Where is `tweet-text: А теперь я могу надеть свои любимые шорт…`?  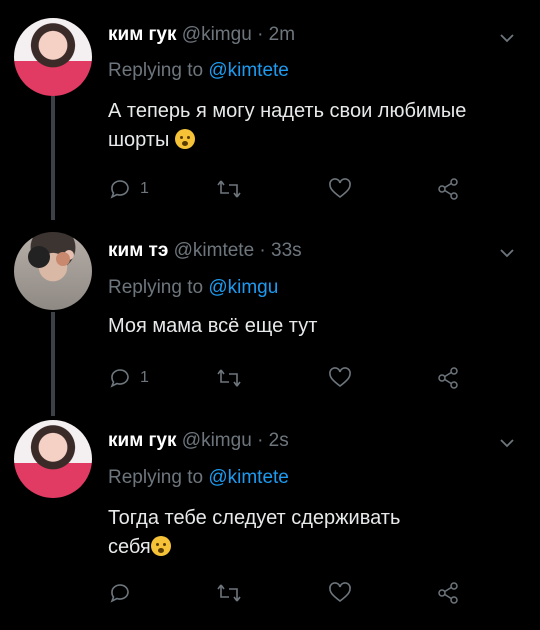
tweet-text: А теперь я могу надеть свои любимые шорт… is located at coordinates (318, 126).